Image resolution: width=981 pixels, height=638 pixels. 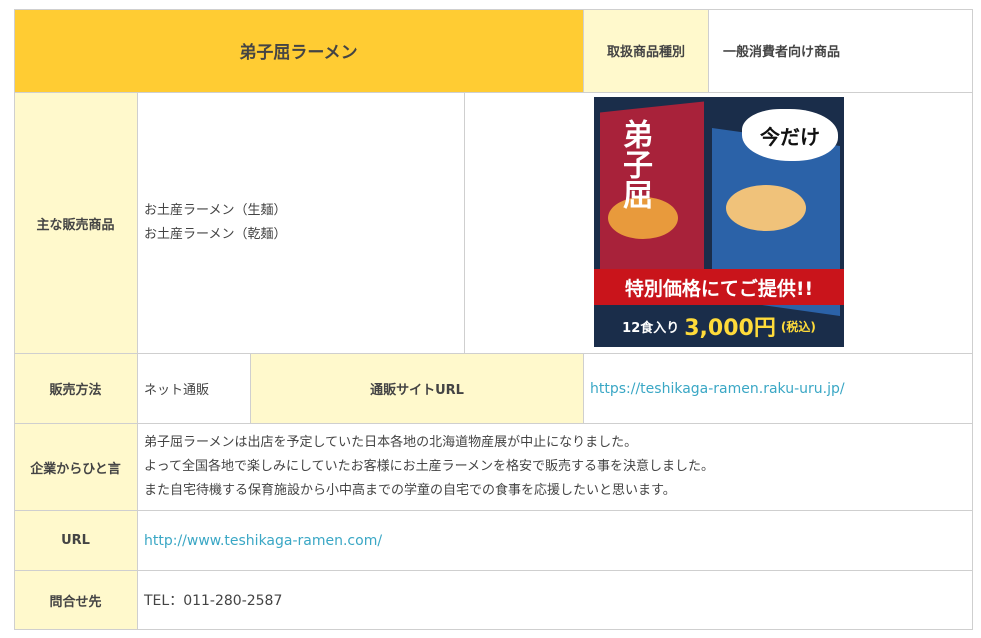 What do you see at coordinates (215, 234) in the screenshot?
I see `product-item: お土産ラーメン（乾麺）` at bounding box center [215, 234].